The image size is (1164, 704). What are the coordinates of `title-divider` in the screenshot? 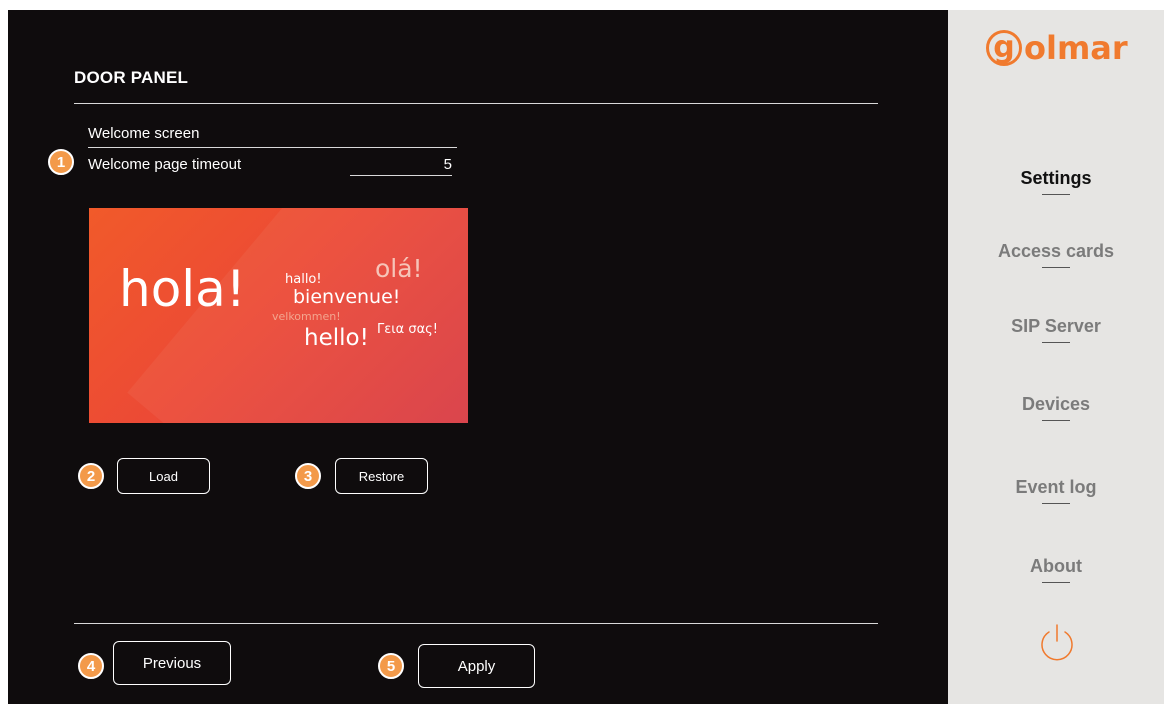 It's located at (476, 103).